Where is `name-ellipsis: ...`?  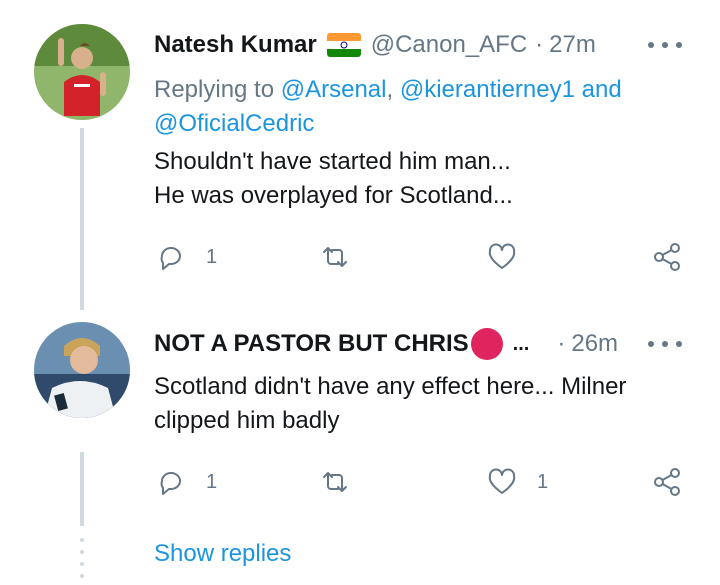 name-ellipsis: ... is located at coordinates (521, 343).